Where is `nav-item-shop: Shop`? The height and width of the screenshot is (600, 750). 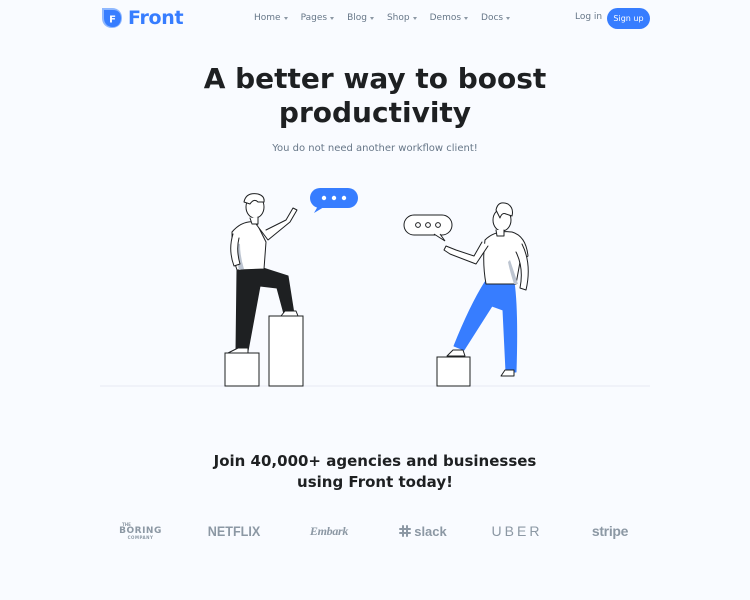
nav-item-shop: Shop is located at coordinates (402, 18).